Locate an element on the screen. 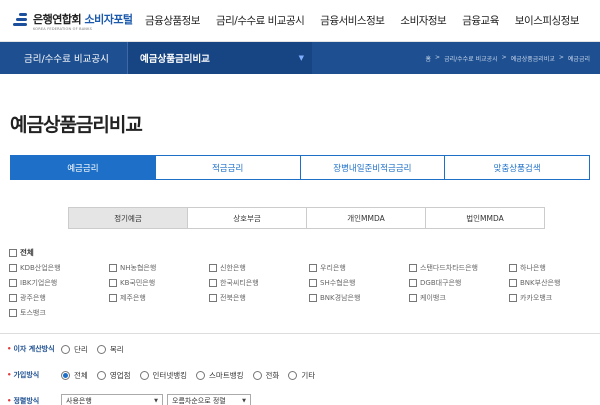 This screenshot has height=405, width=600. bank-checkbox: 케이뱅크 is located at coordinates (459, 297).